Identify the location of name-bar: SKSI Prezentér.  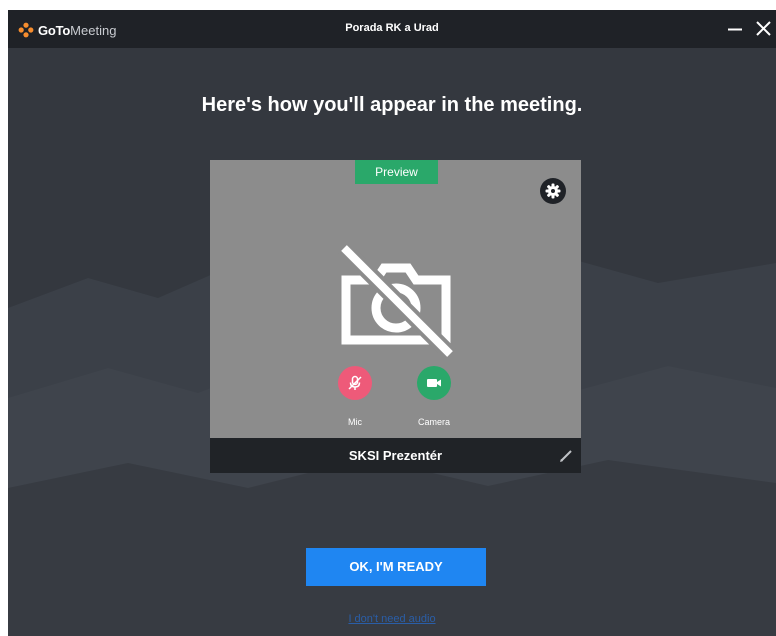
(395, 455).